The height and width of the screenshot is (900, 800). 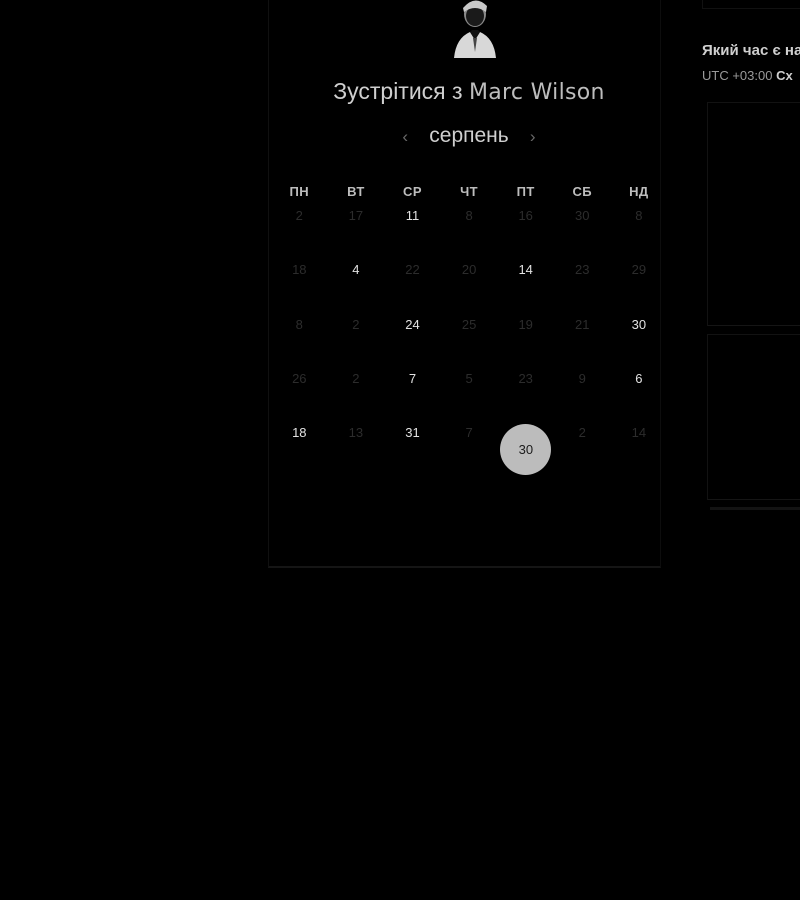 I want to click on calendar-day: 20, so click(x=469, y=278).